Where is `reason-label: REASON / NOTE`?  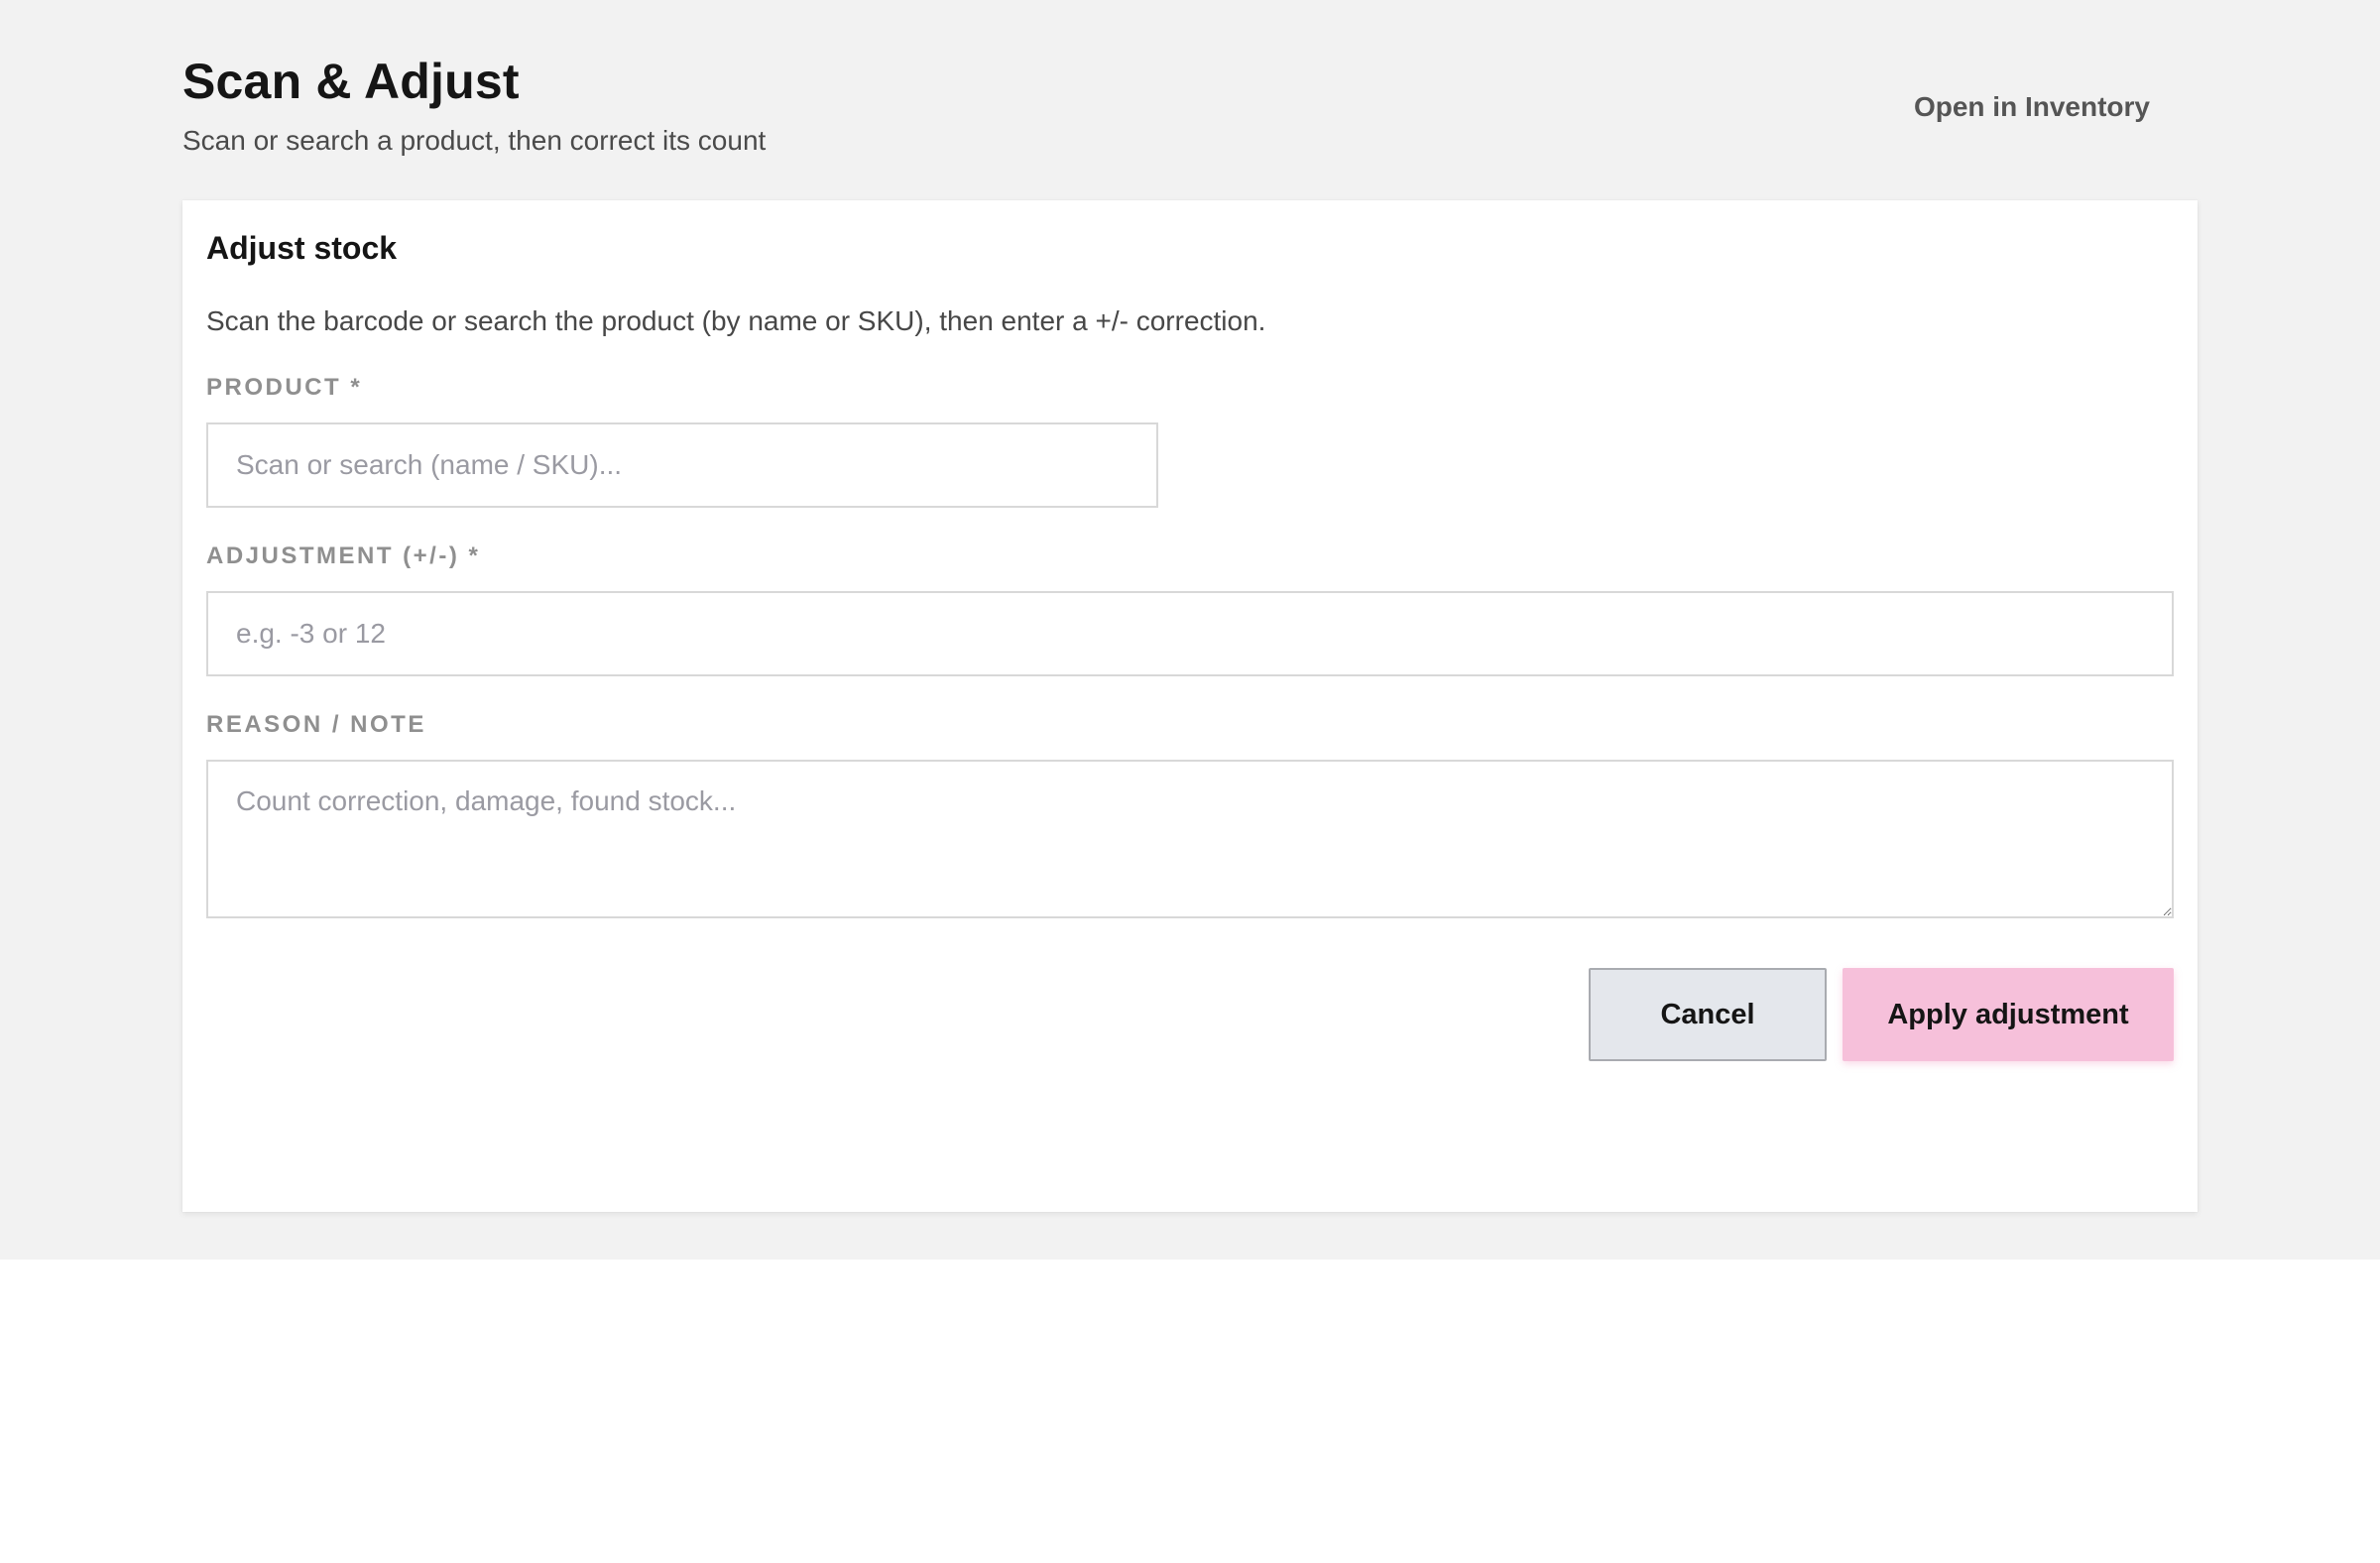 reason-label: REASON / NOTE is located at coordinates (316, 724).